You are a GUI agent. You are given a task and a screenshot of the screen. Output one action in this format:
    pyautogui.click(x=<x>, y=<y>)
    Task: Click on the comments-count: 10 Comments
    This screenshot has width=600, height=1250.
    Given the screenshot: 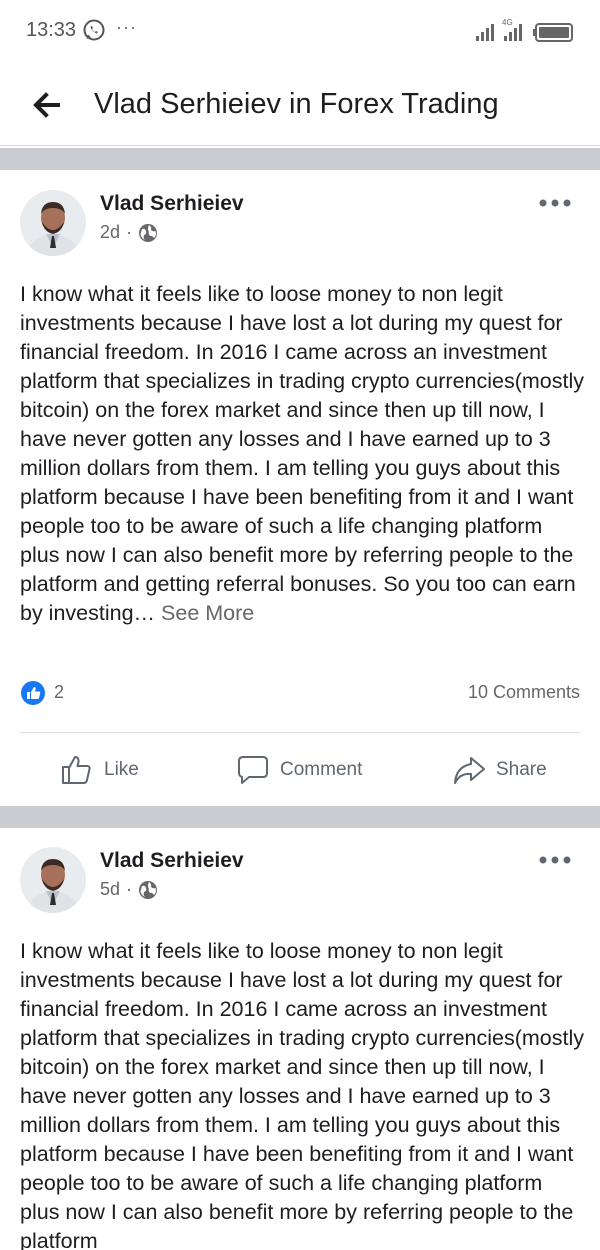 What is the action you would take?
    pyautogui.click(x=524, y=692)
    